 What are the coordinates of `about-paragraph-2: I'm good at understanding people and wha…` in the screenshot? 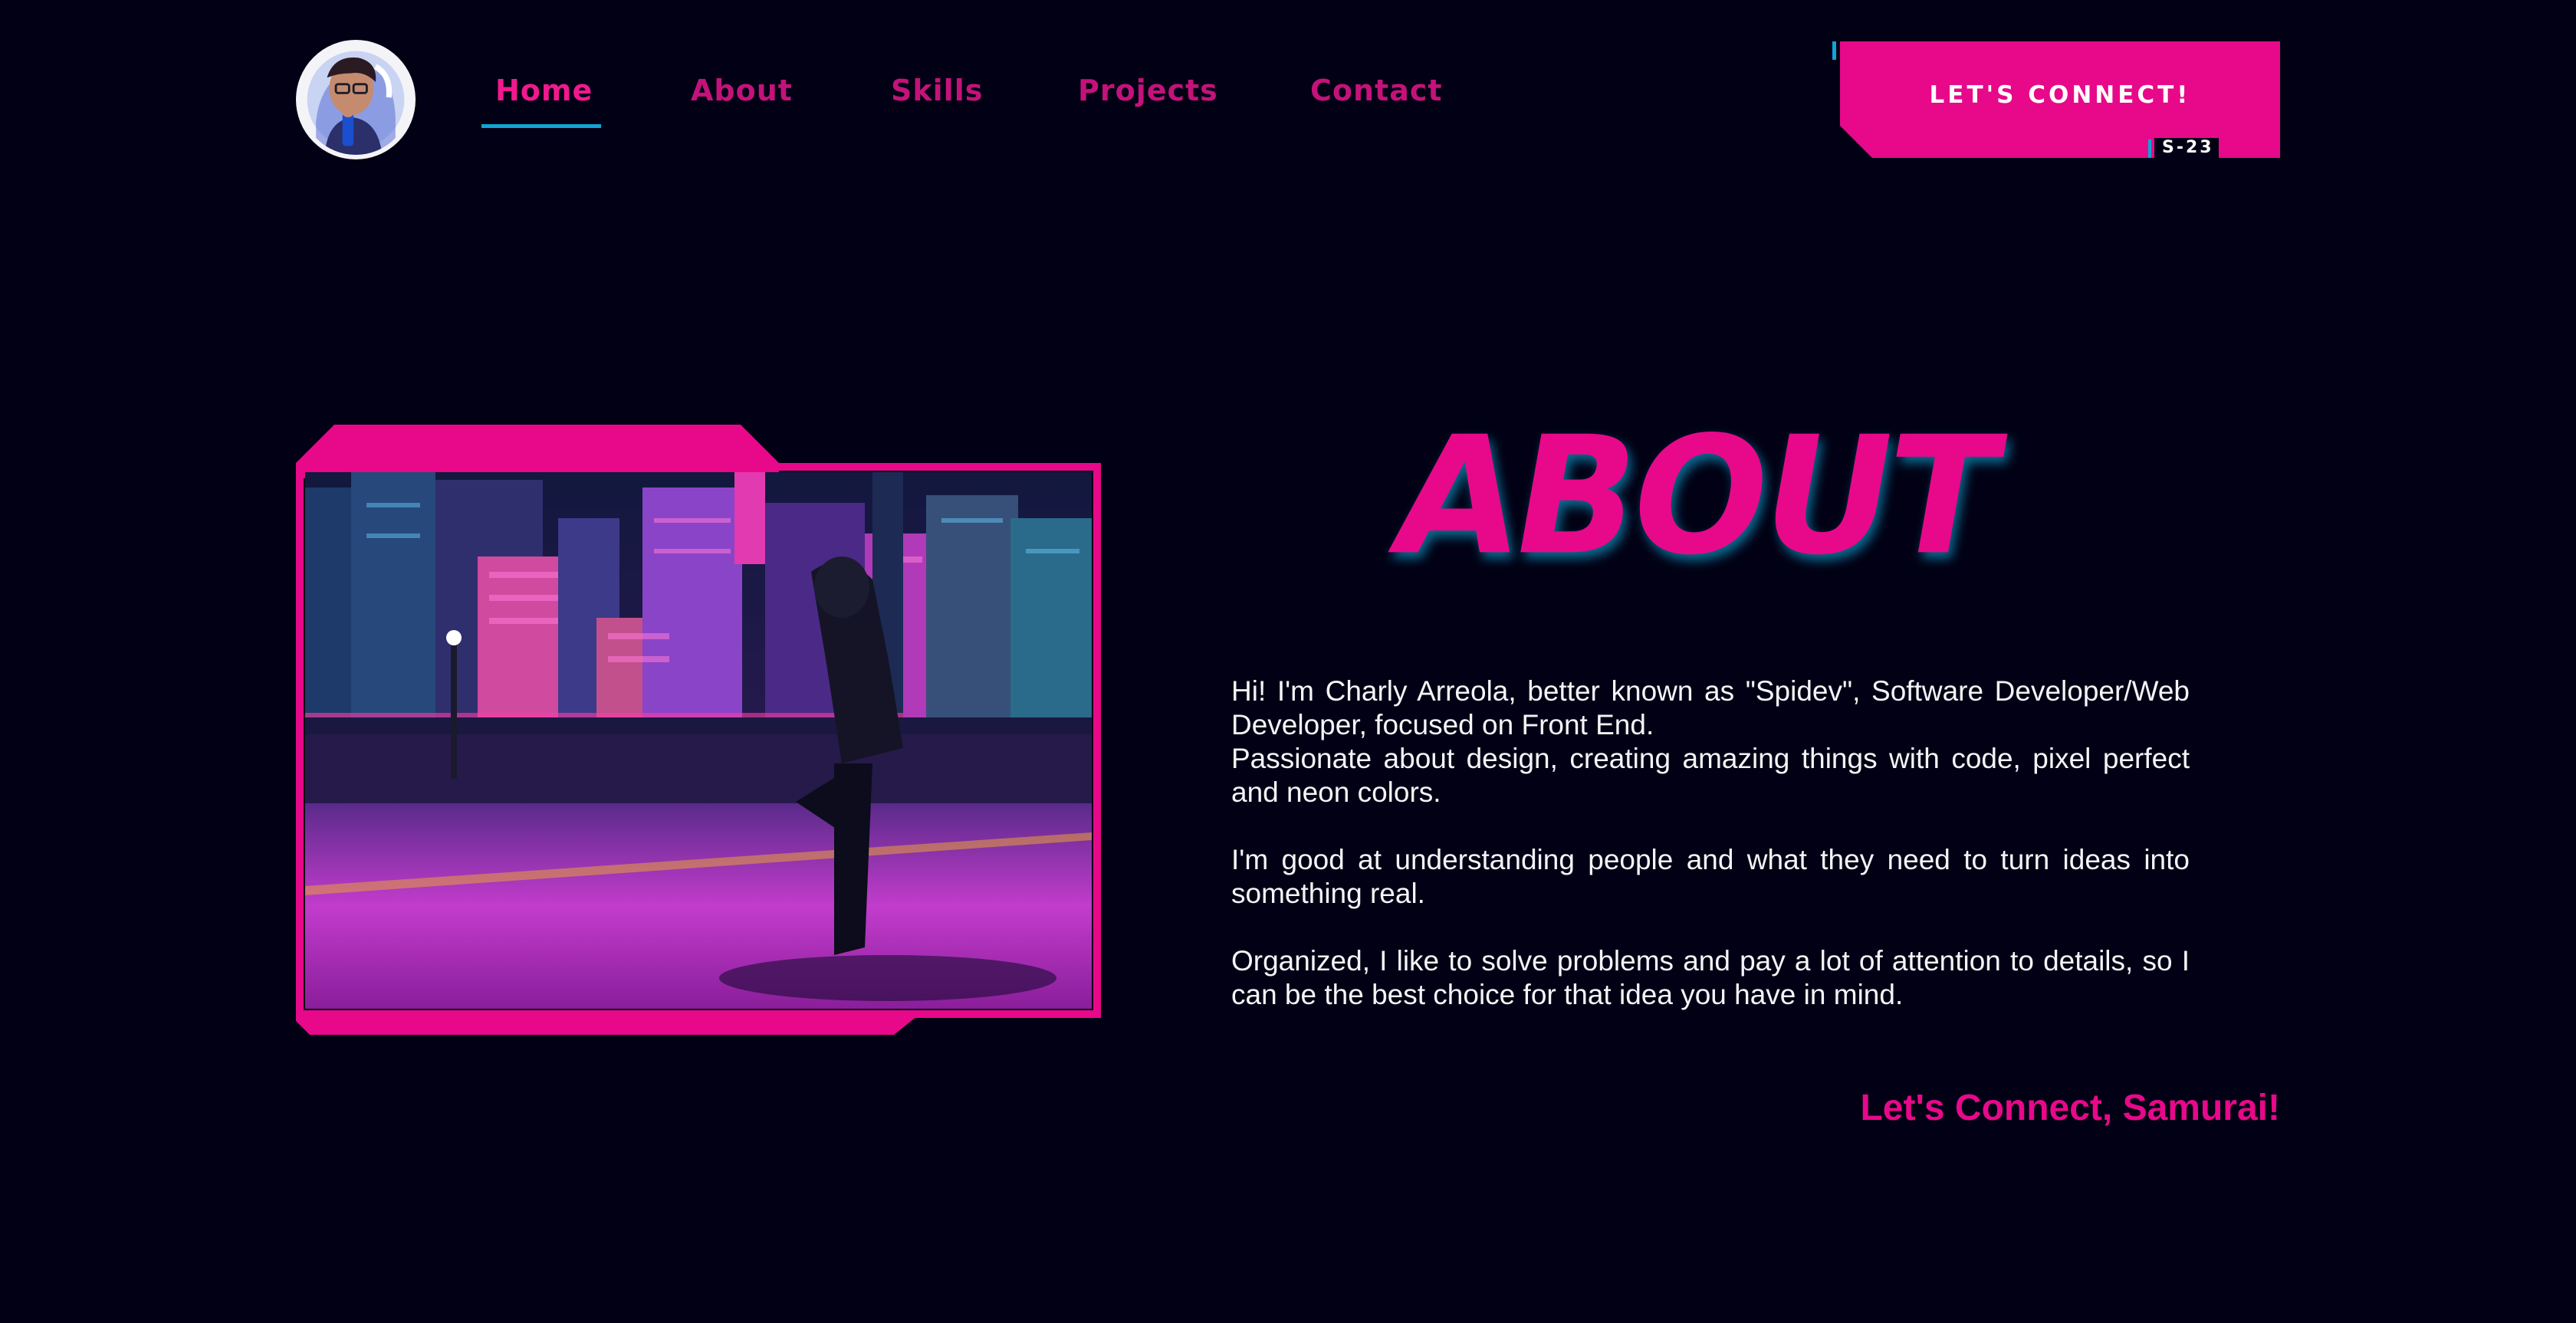 It's located at (1710, 876).